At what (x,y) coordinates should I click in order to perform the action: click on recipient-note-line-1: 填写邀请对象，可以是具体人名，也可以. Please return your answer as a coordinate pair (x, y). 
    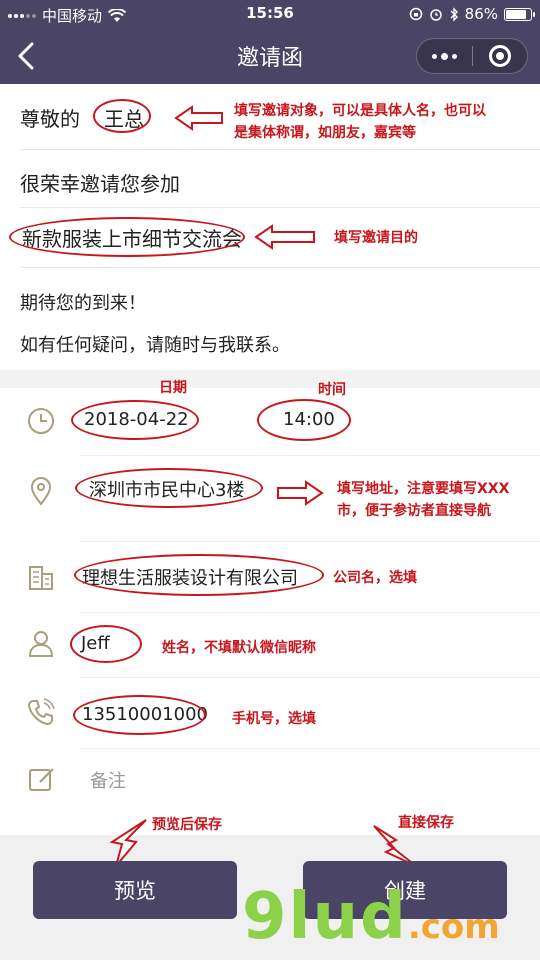
    Looking at the image, I should click on (360, 111).